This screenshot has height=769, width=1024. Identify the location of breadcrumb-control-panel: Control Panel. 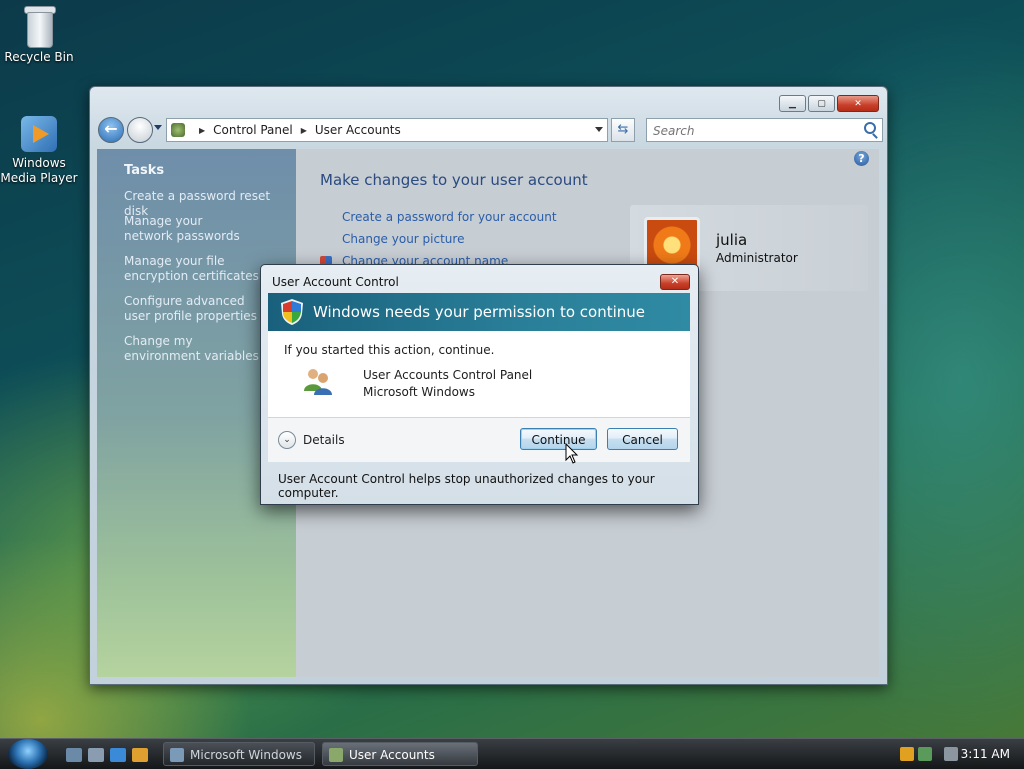
(253, 130).